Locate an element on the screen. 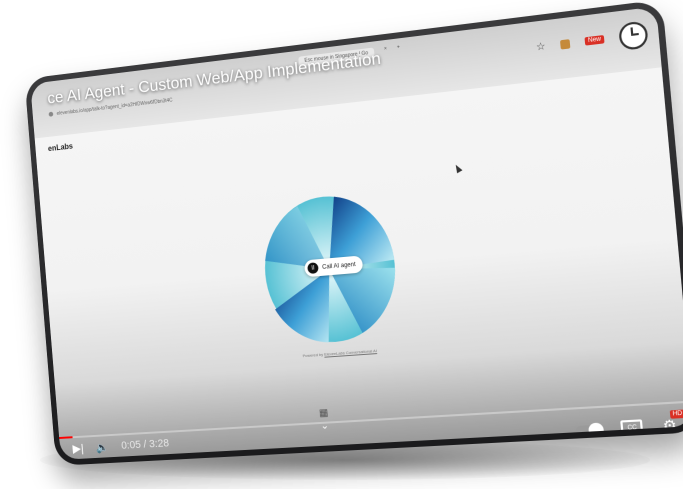 This screenshot has width=683, height=489. autoplay-toggle is located at coordinates (589, 430).